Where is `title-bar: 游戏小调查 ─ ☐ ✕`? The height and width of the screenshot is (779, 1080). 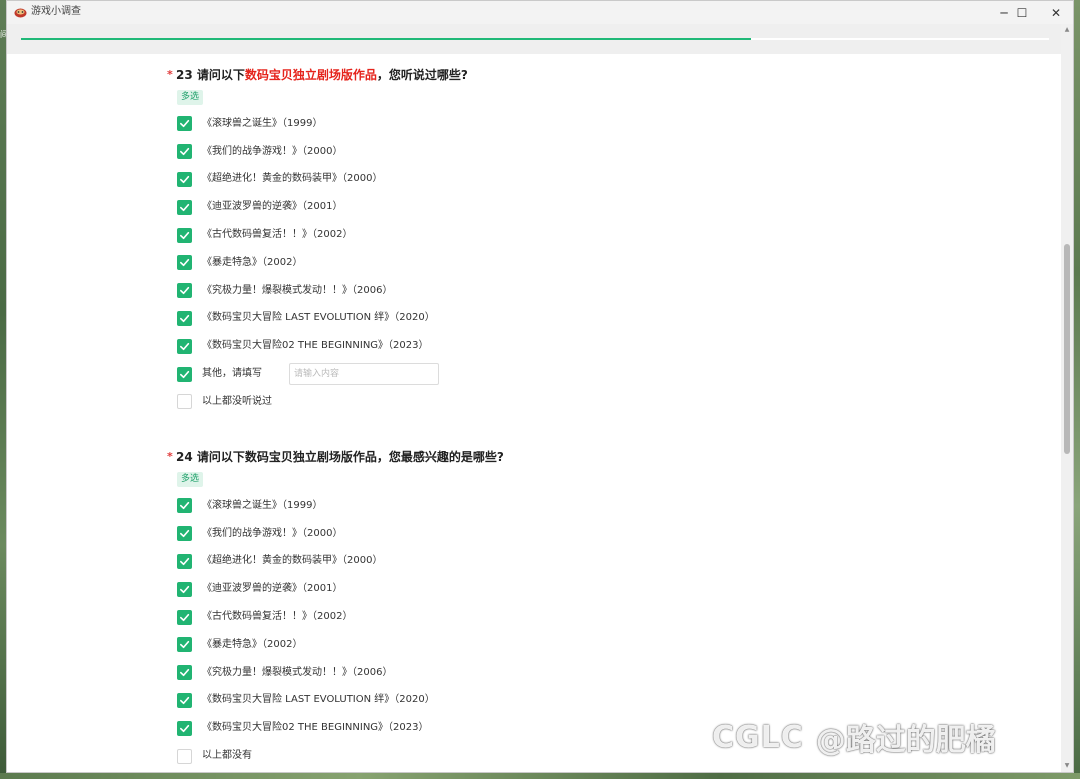
title-bar: 游戏小调查 ─ ☐ ✕ is located at coordinates (540, 12).